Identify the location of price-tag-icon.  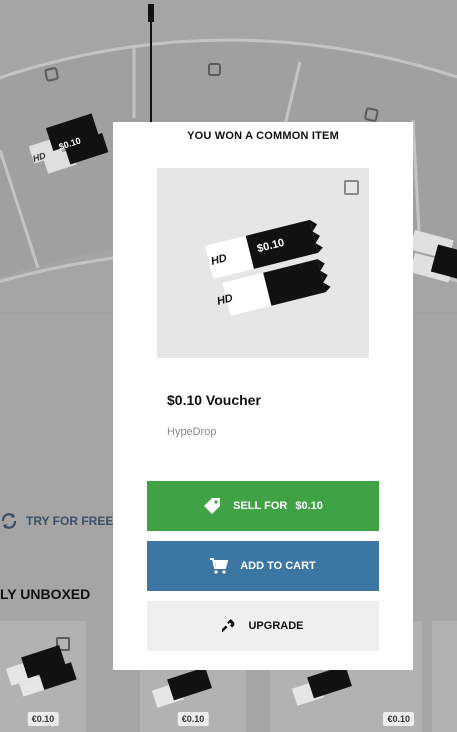
(212, 506).